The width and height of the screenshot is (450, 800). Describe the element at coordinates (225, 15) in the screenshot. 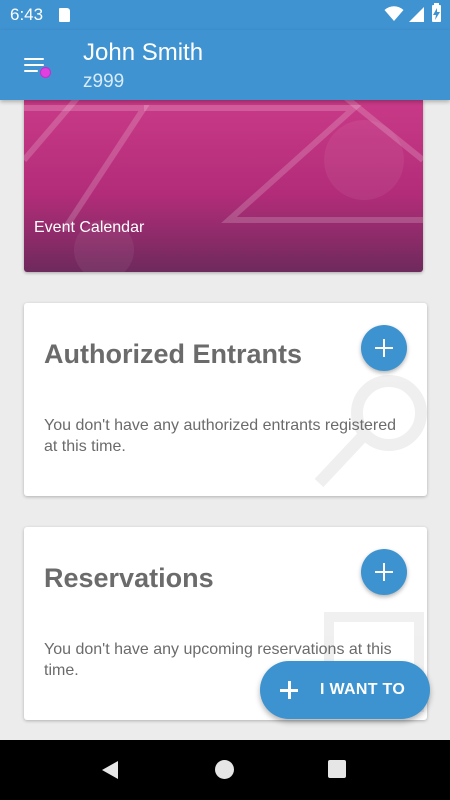

I see `status-bar: 6:43` at that location.